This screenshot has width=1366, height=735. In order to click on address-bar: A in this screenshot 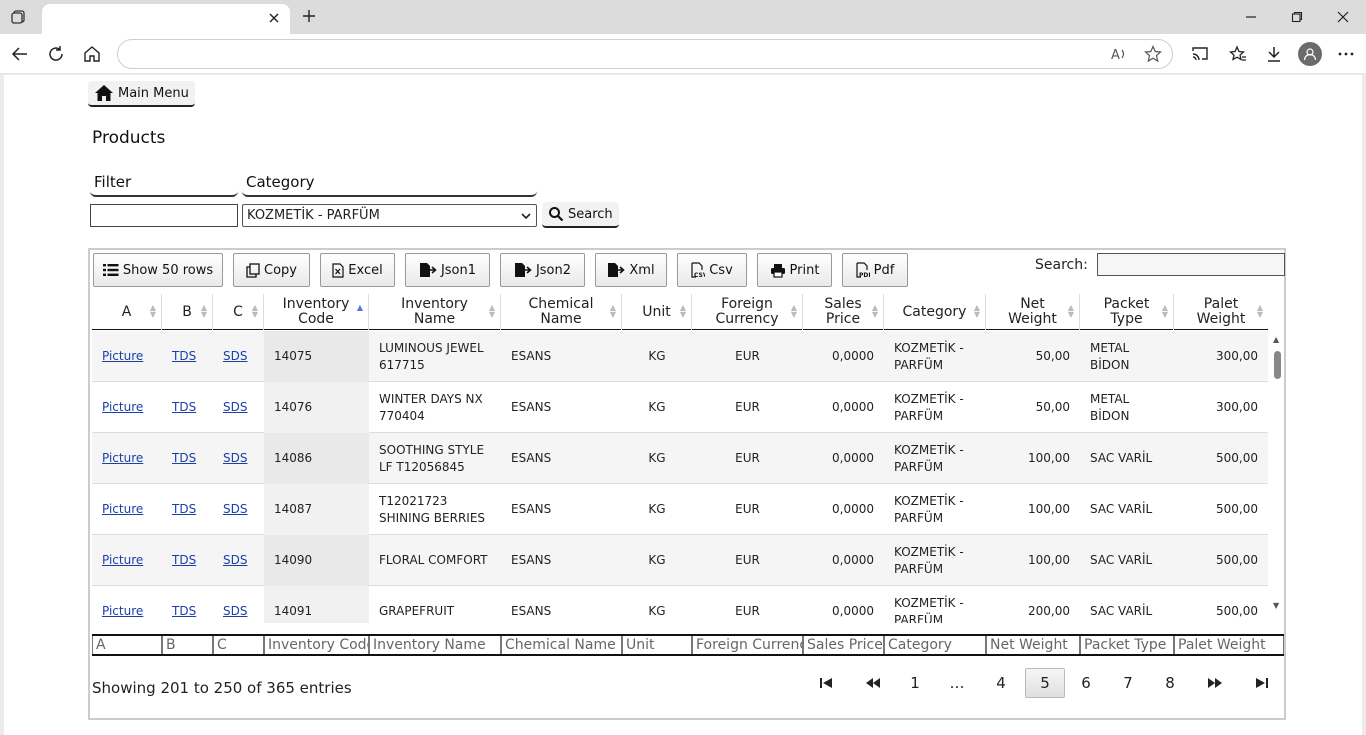, I will do `click(645, 54)`.